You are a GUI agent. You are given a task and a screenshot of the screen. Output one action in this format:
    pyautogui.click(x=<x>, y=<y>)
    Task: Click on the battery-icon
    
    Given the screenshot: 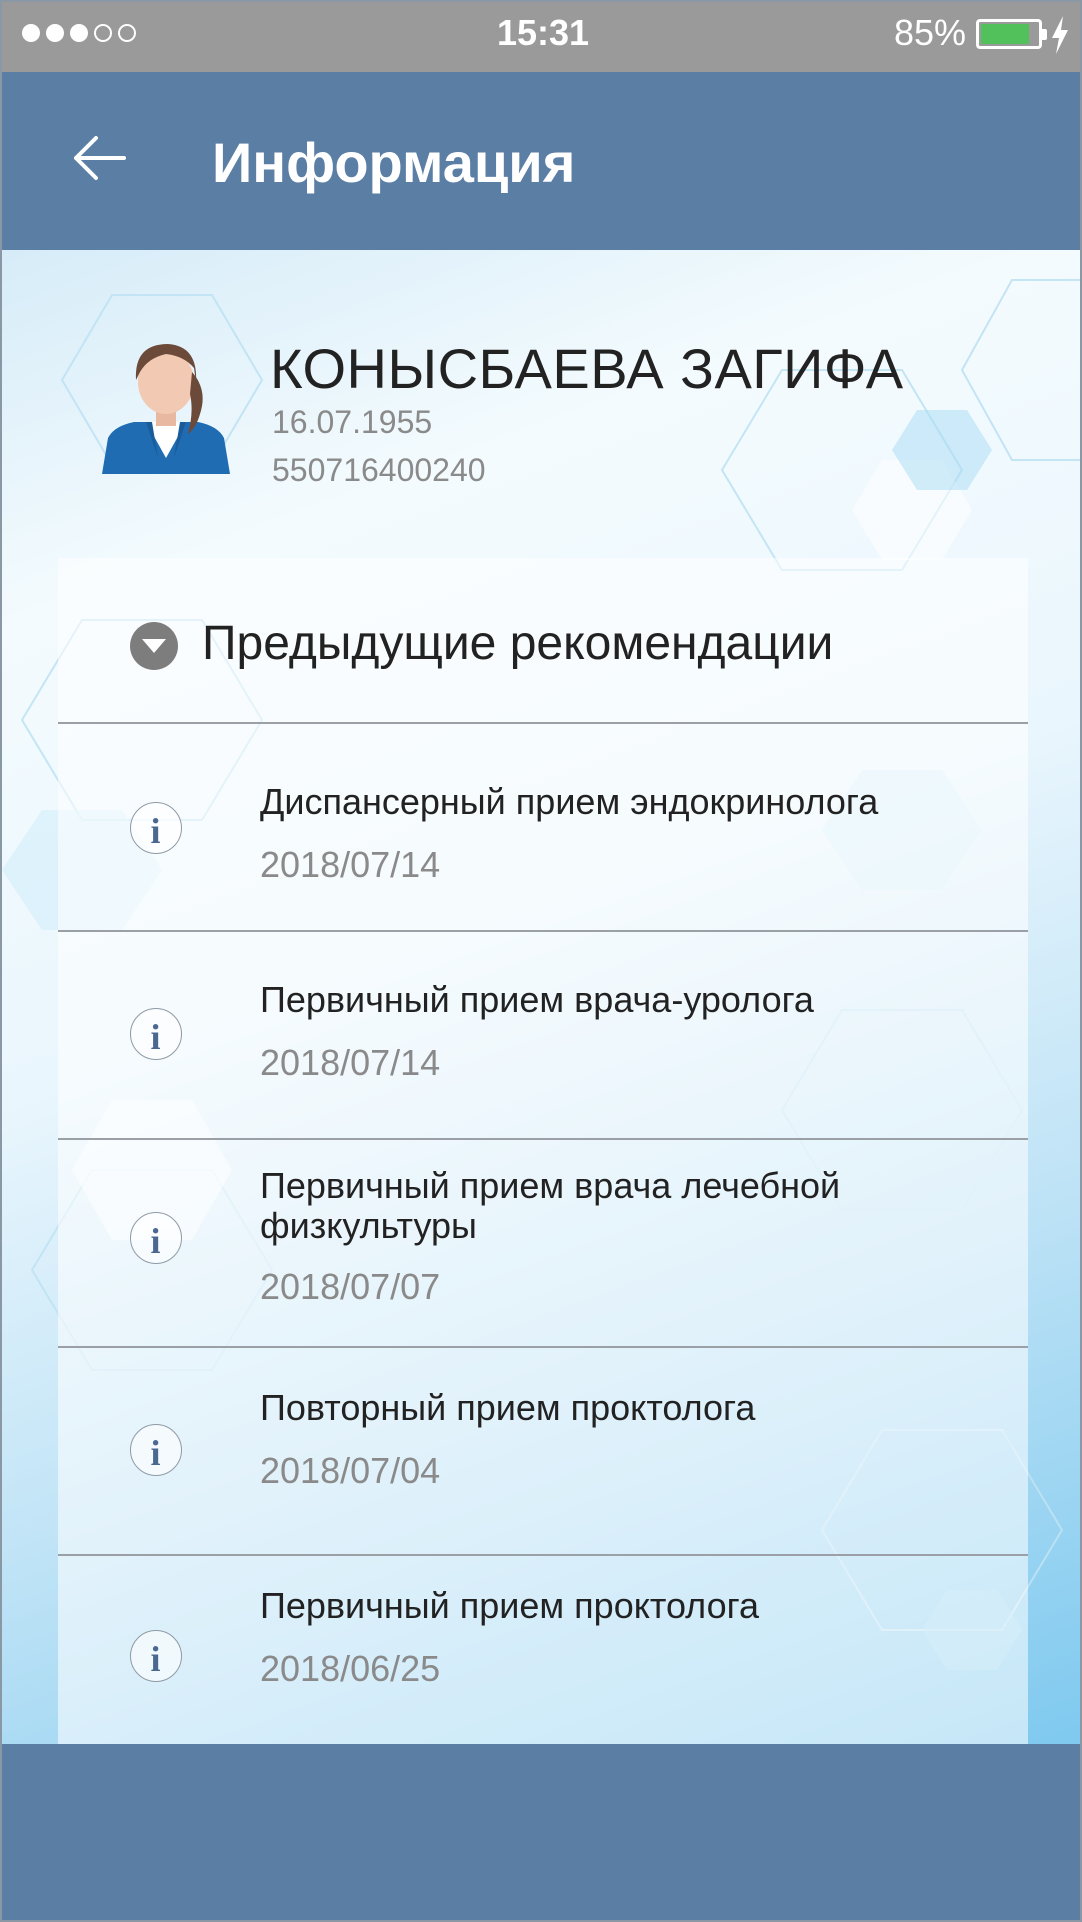 What is the action you would take?
    pyautogui.click(x=1011, y=34)
    